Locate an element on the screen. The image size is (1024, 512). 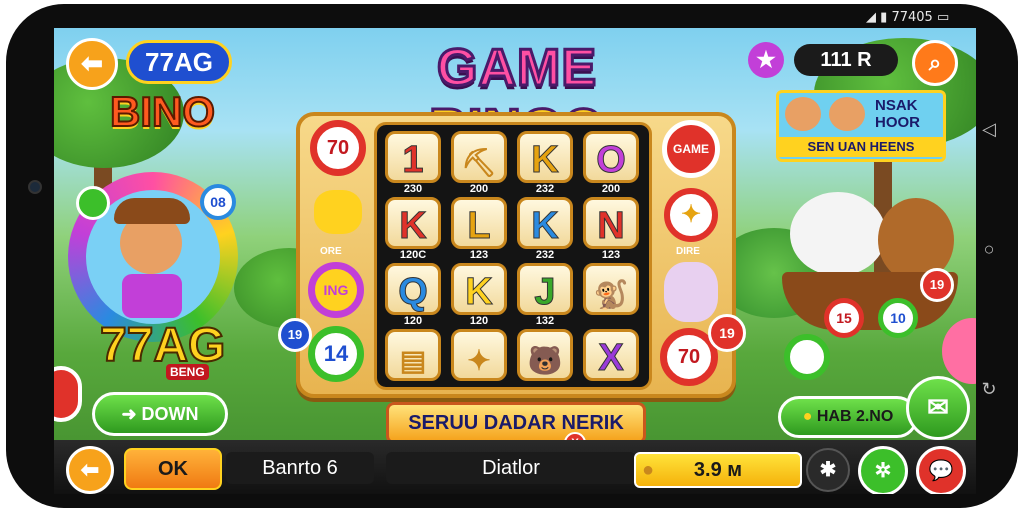
search-button: ⌕ is located at coordinates (935, 63).